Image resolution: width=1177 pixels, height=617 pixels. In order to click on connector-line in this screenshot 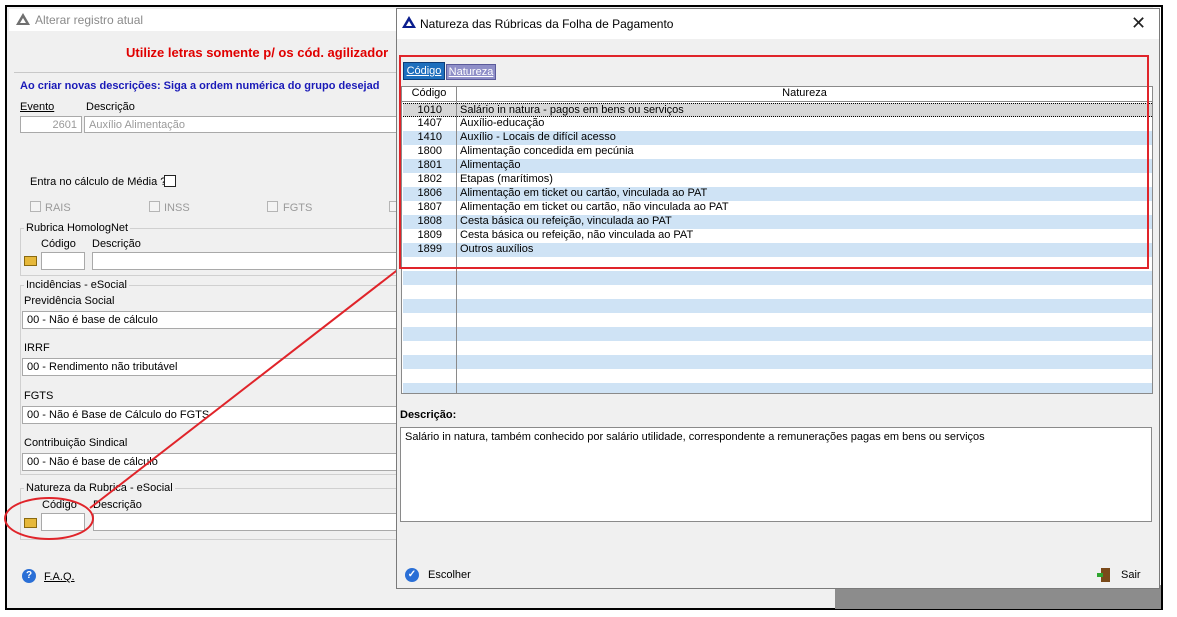, I will do `click(245, 388)`.